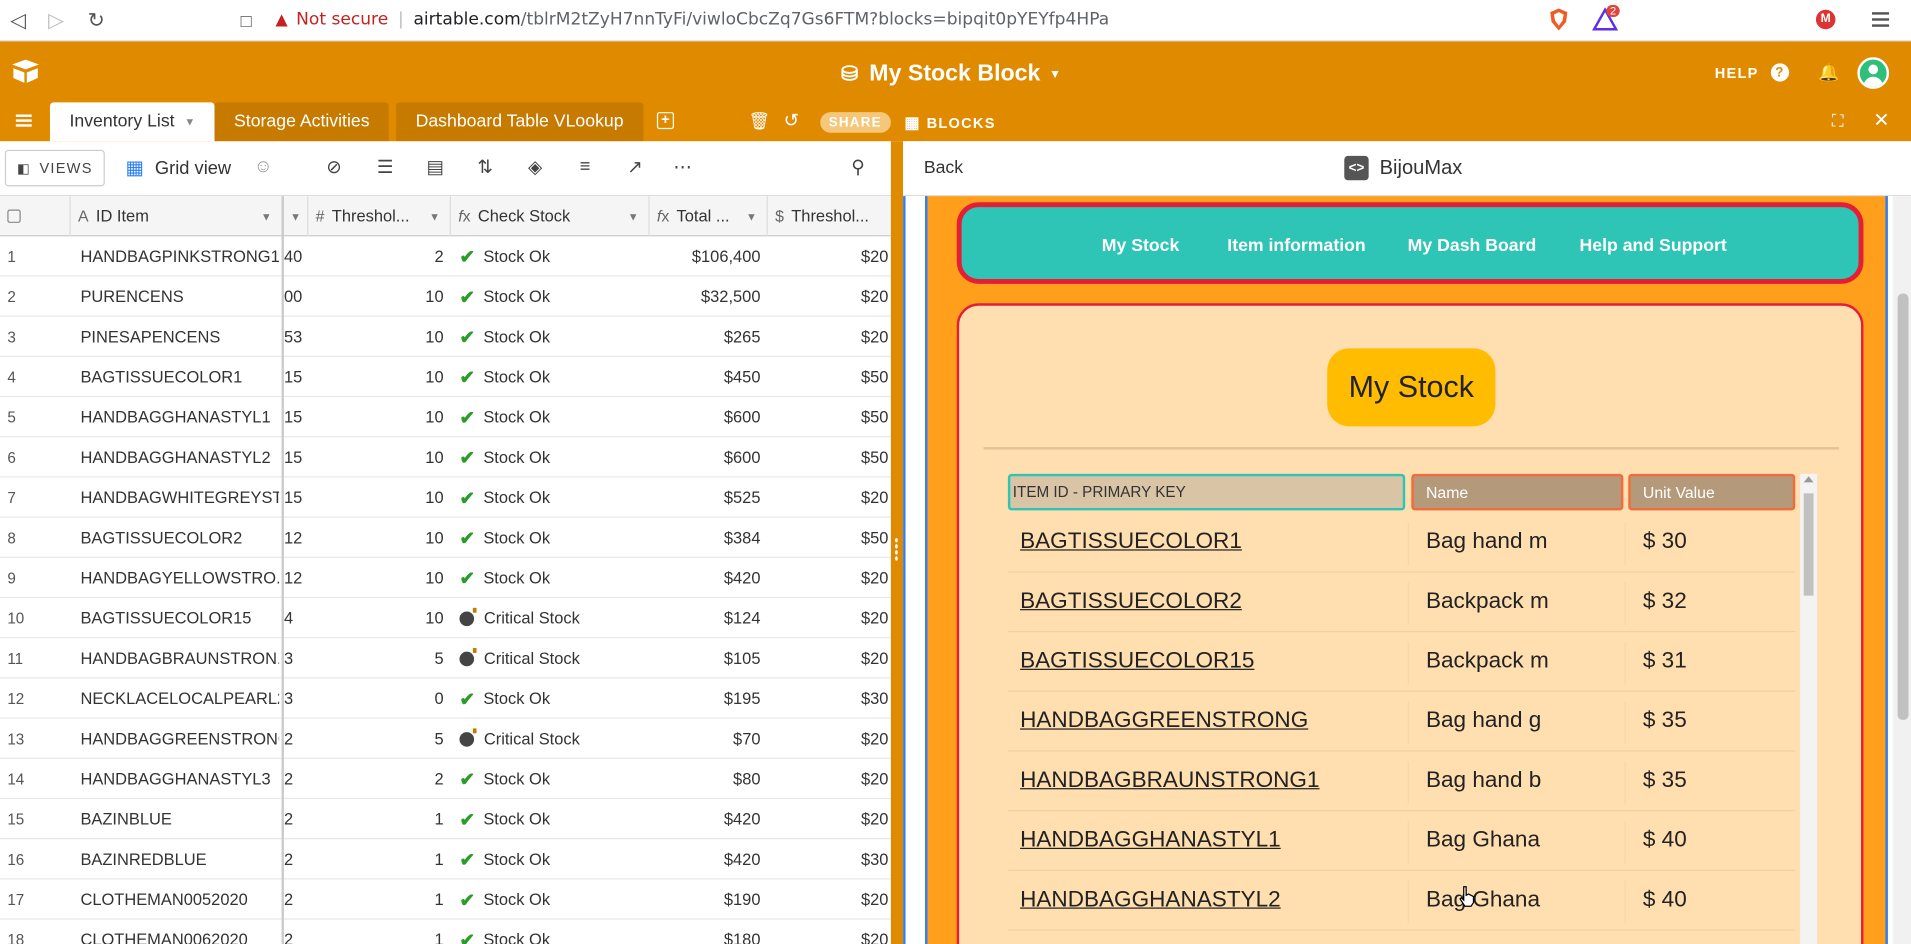 This screenshot has height=944, width=1911. I want to click on group-icon: ▤, so click(435, 168).